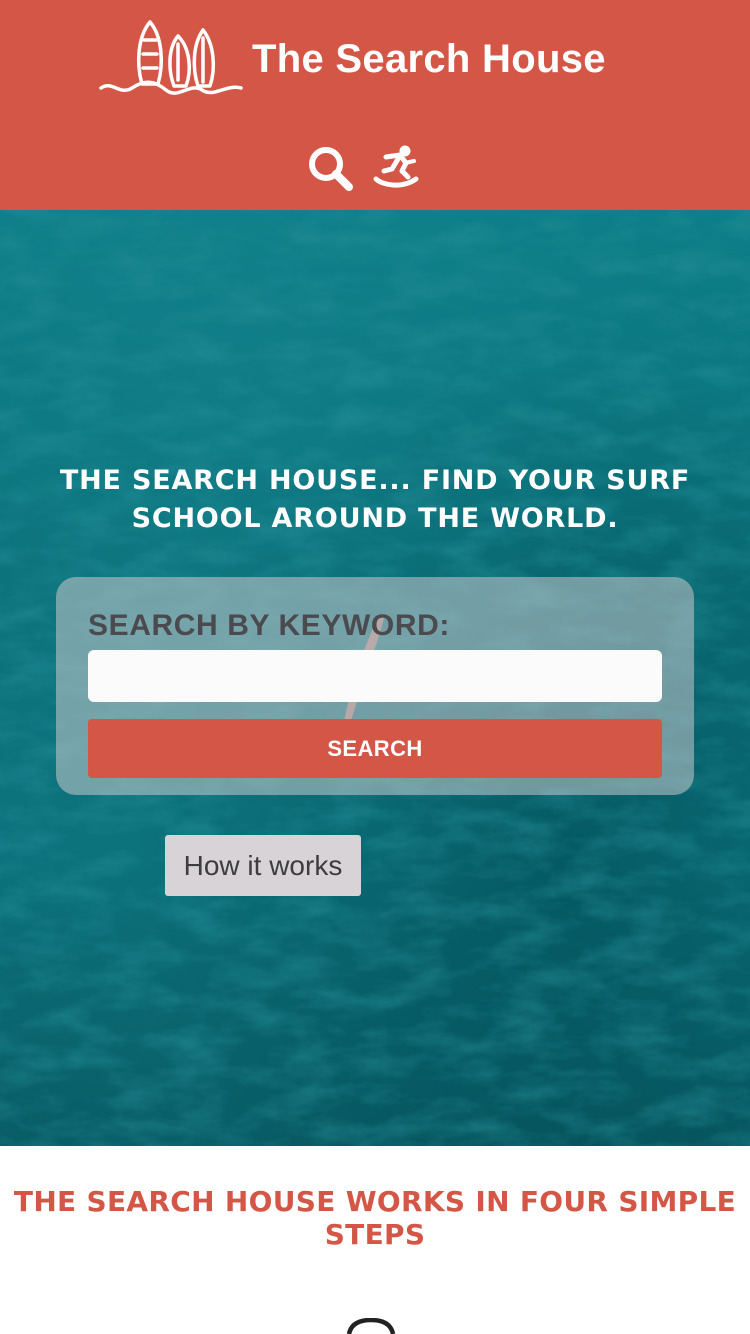  I want to click on brand: The Search House, so click(378, 59).